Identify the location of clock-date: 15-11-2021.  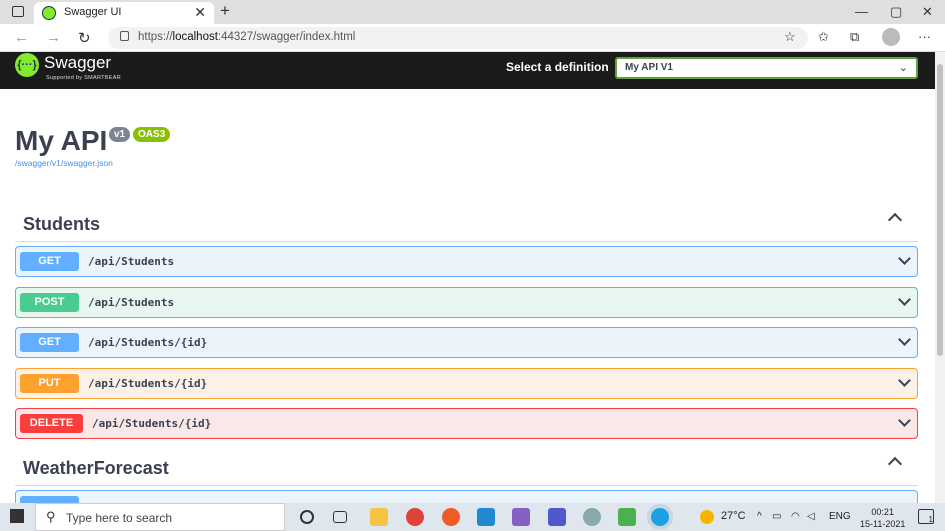
(883, 524).